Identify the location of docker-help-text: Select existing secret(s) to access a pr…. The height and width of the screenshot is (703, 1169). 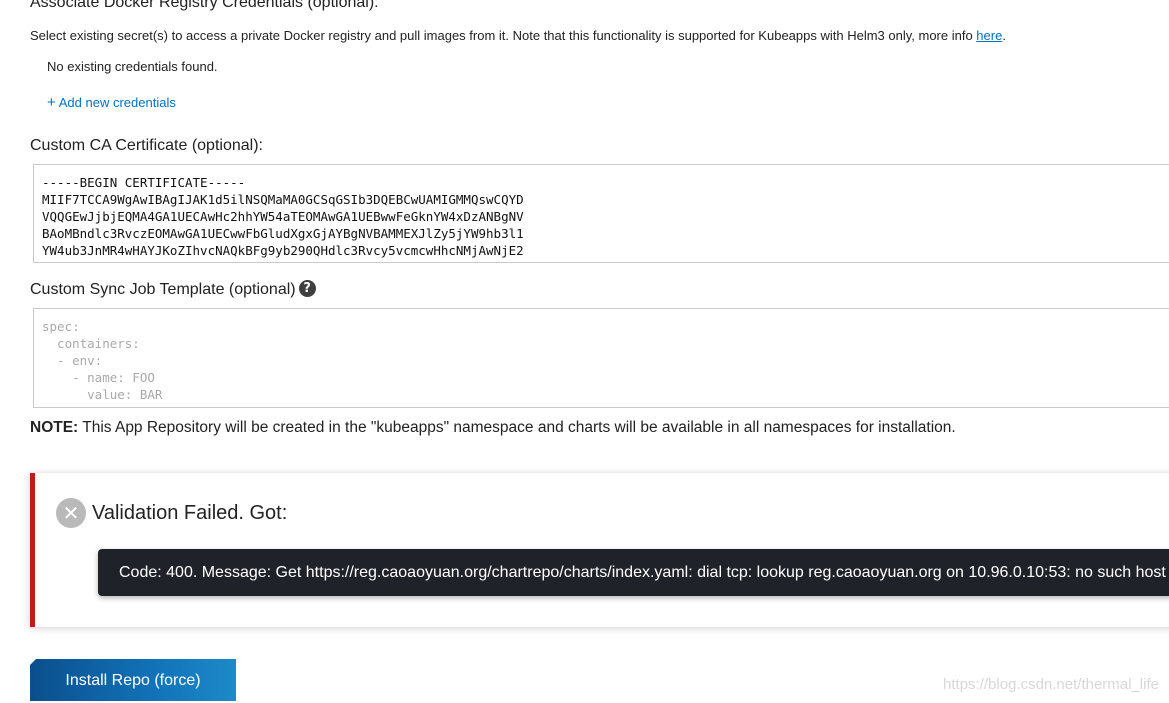
(503, 35).